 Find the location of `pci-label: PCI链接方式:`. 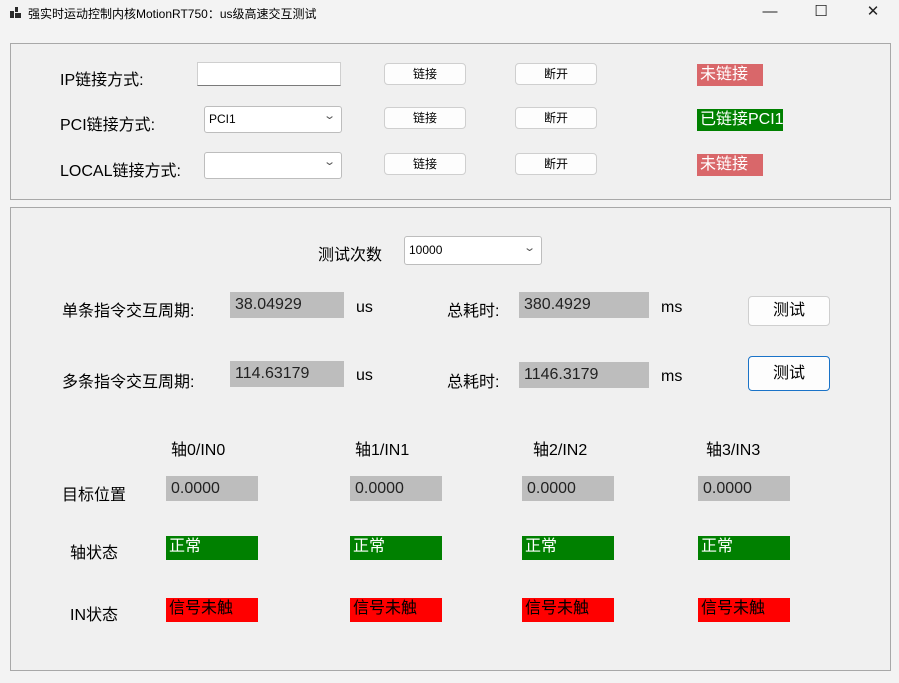

pci-label: PCI链接方式: is located at coordinates (108, 125).